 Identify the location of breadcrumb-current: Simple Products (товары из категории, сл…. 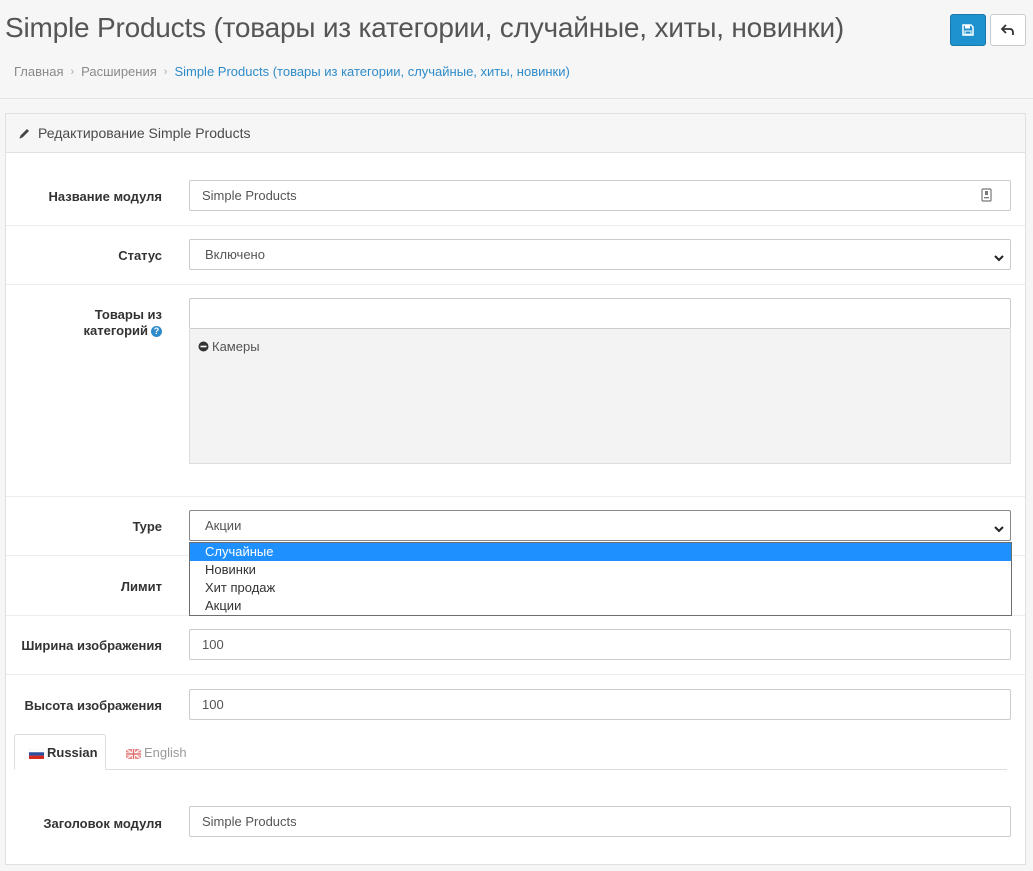
(371, 71).